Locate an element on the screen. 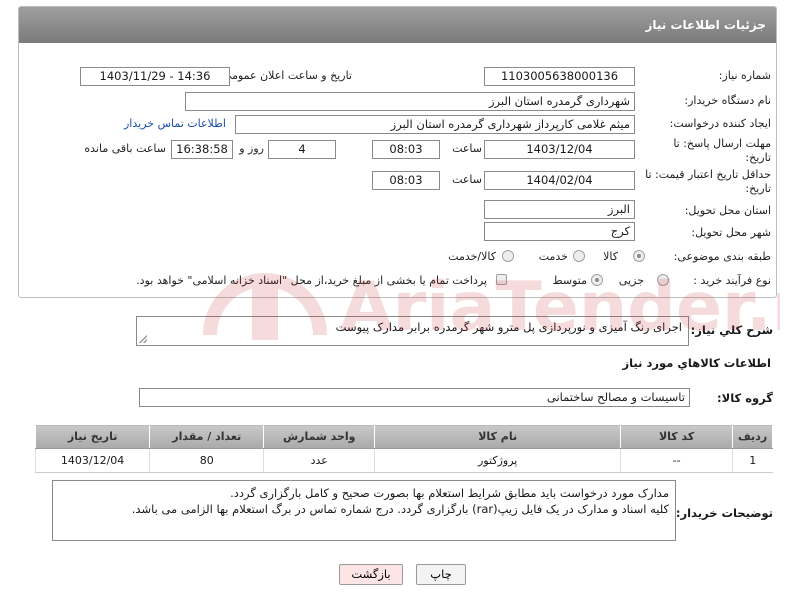 This screenshot has height=598, width=789. description-label: شرح کلي نياز: is located at coordinates (731, 330).